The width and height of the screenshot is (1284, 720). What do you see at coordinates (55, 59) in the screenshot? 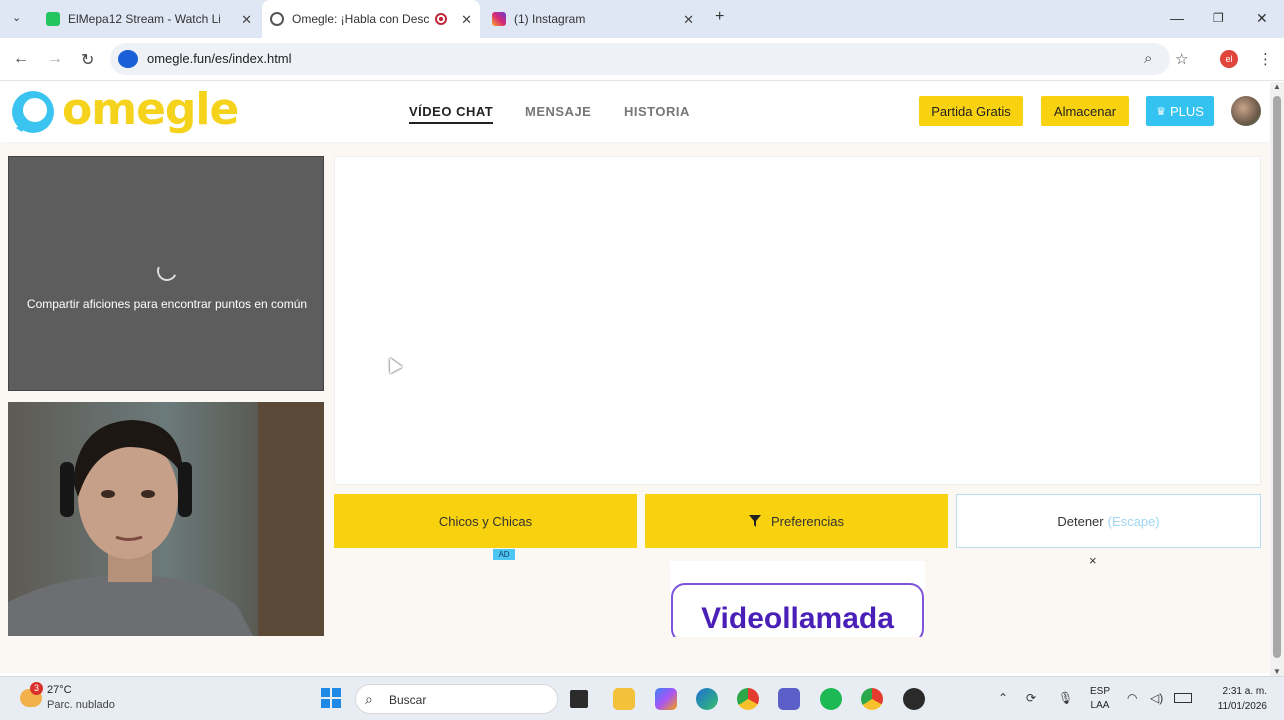
I see `forward-icon: →` at bounding box center [55, 59].